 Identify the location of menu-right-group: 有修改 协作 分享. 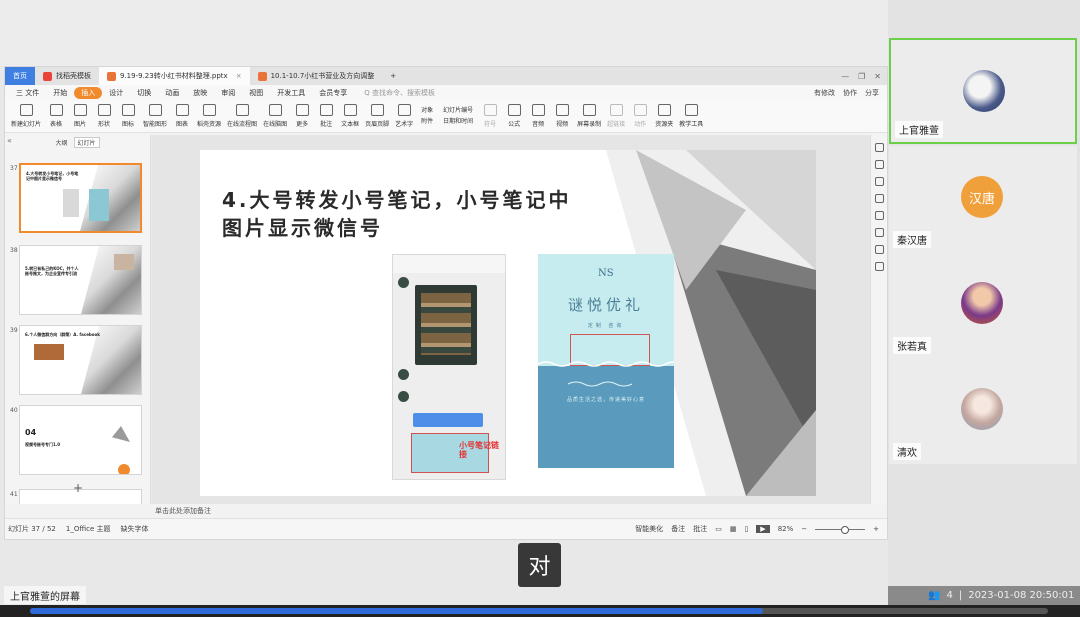
(850, 93).